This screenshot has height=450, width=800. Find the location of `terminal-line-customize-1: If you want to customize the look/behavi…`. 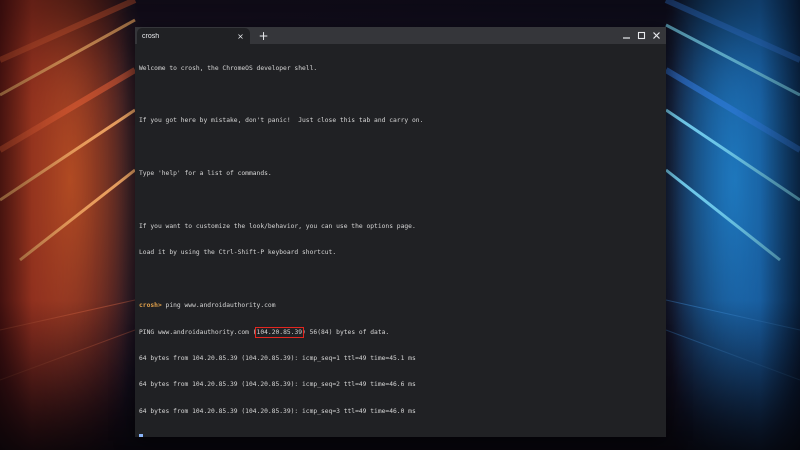

terminal-line-customize-1: If you want to customize the look/behavi… is located at coordinates (277, 226).